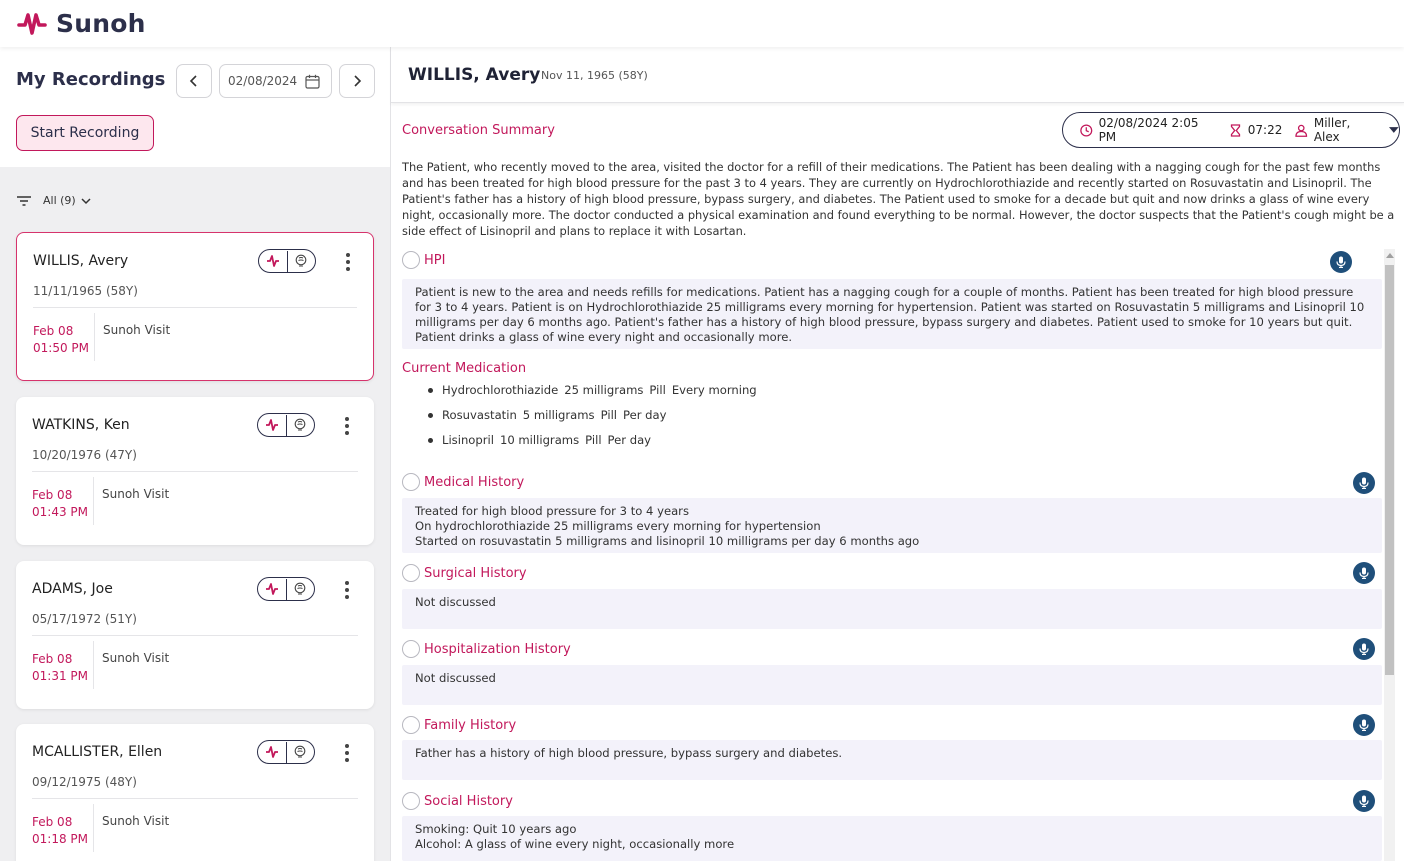 This screenshot has height=861, width=1404. Describe the element at coordinates (312, 81) in the screenshot. I see `calendar-icon` at that location.